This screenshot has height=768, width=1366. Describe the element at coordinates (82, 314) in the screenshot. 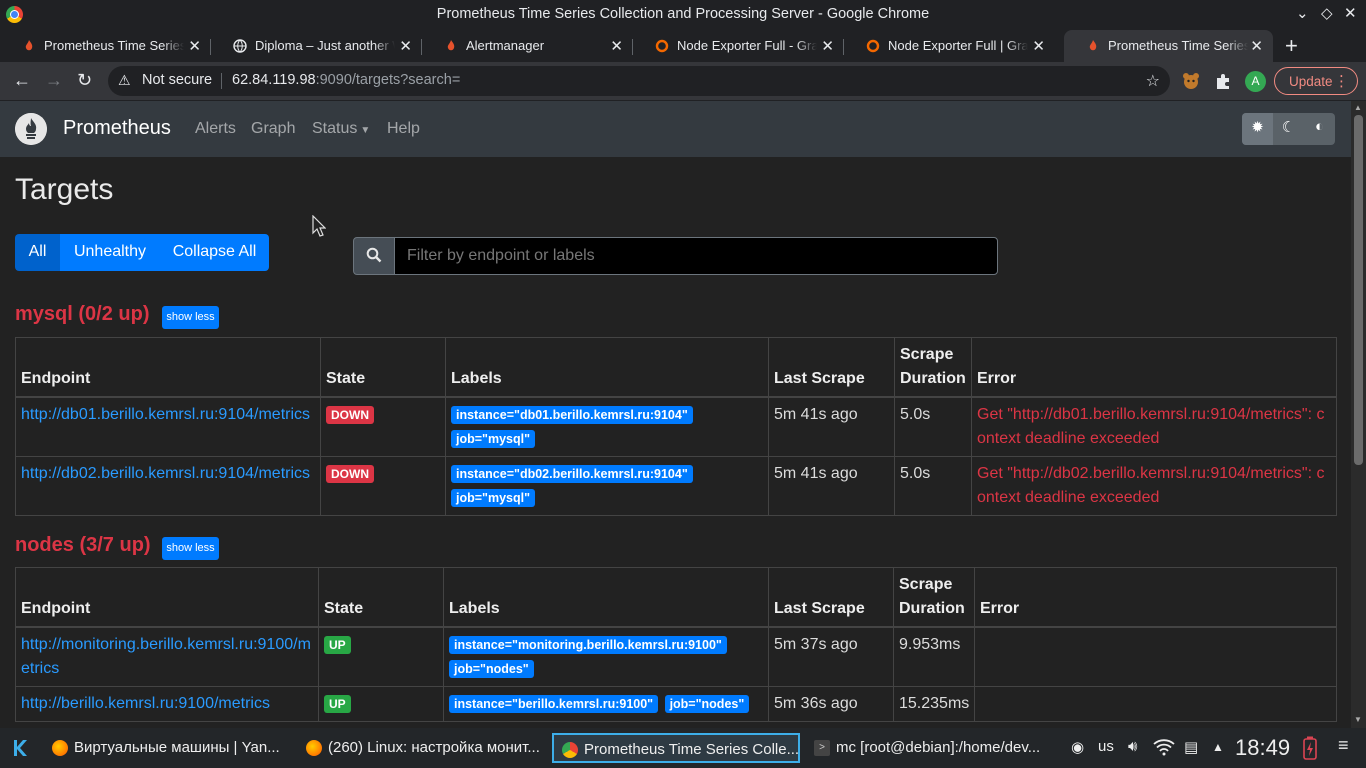

I see `pool-title-mysql: mysql (0/2 up)` at that location.